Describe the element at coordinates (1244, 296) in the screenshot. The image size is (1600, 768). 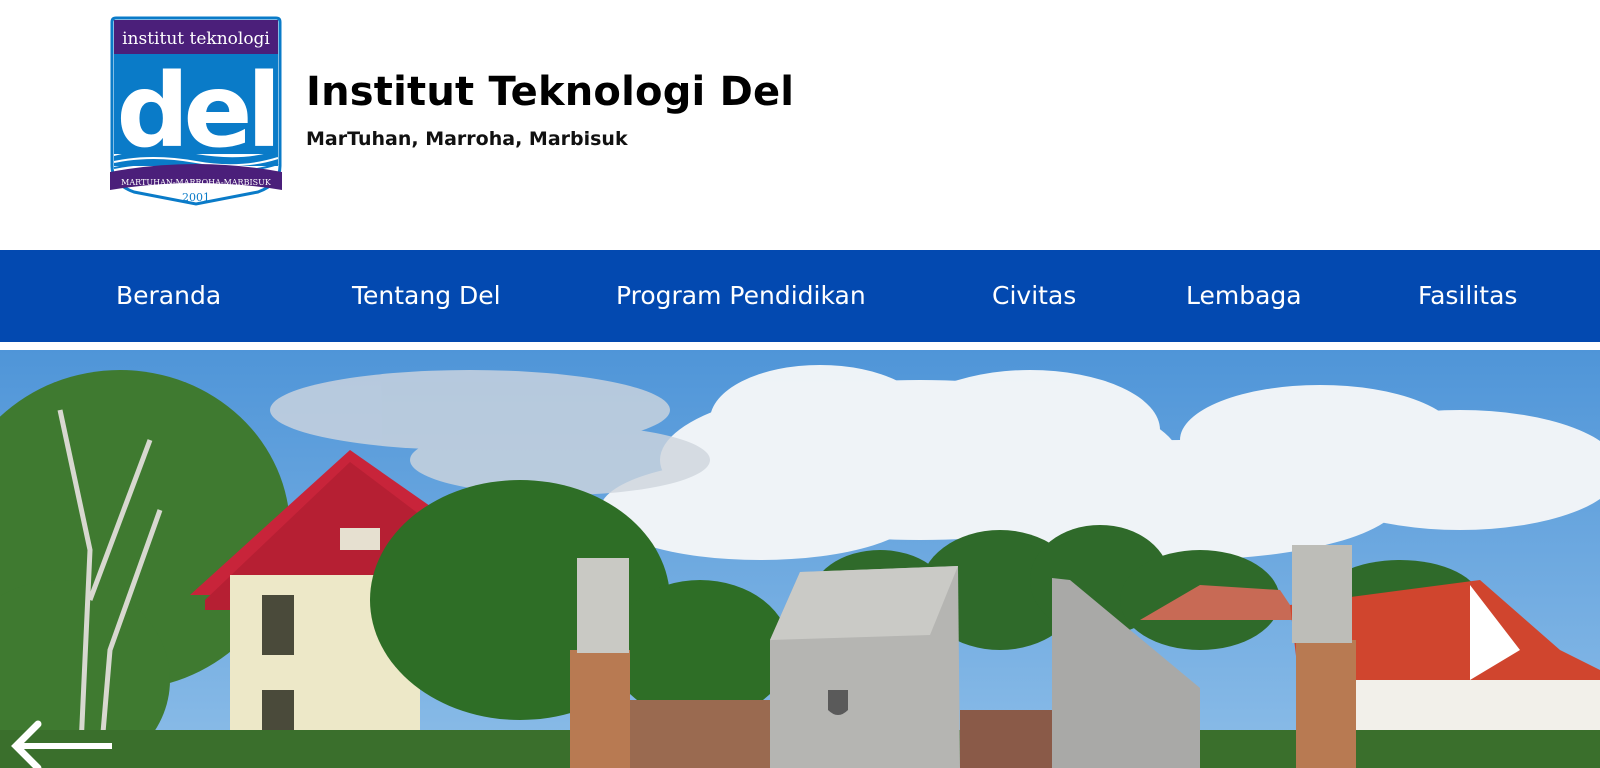
I see `nav-item-lembaga: Lembaga` at that location.